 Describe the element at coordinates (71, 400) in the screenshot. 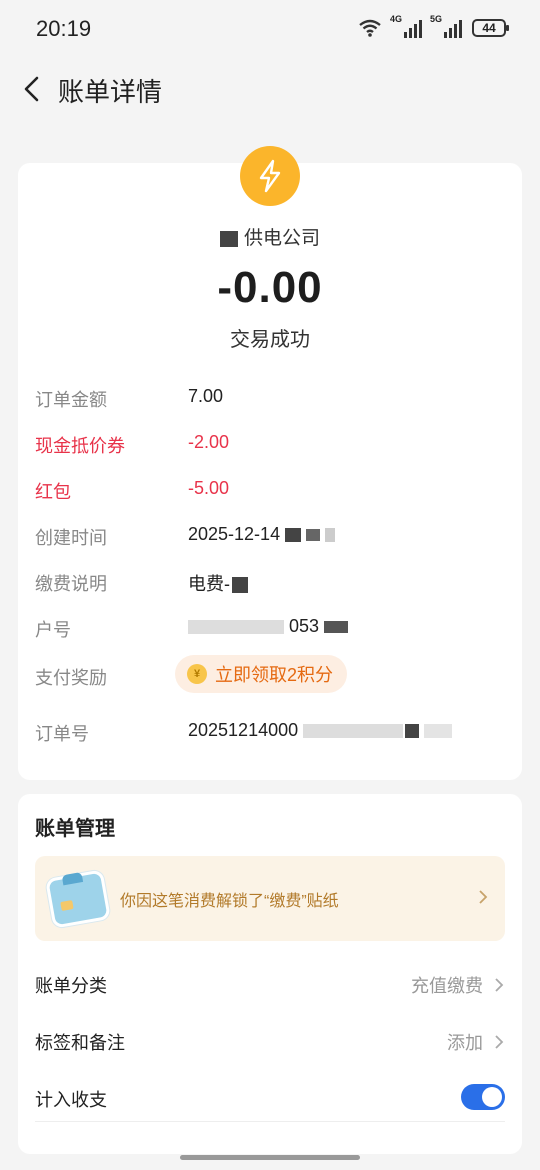

I see `detail-label: 订单金额` at that location.